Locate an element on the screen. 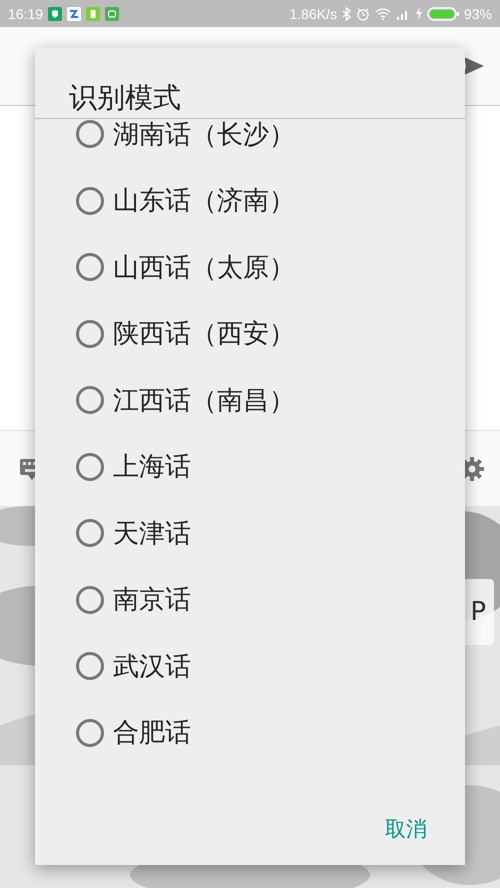 This screenshot has height=888, width=500. option-label: 武汉话 is located at coordinates (152, 667).